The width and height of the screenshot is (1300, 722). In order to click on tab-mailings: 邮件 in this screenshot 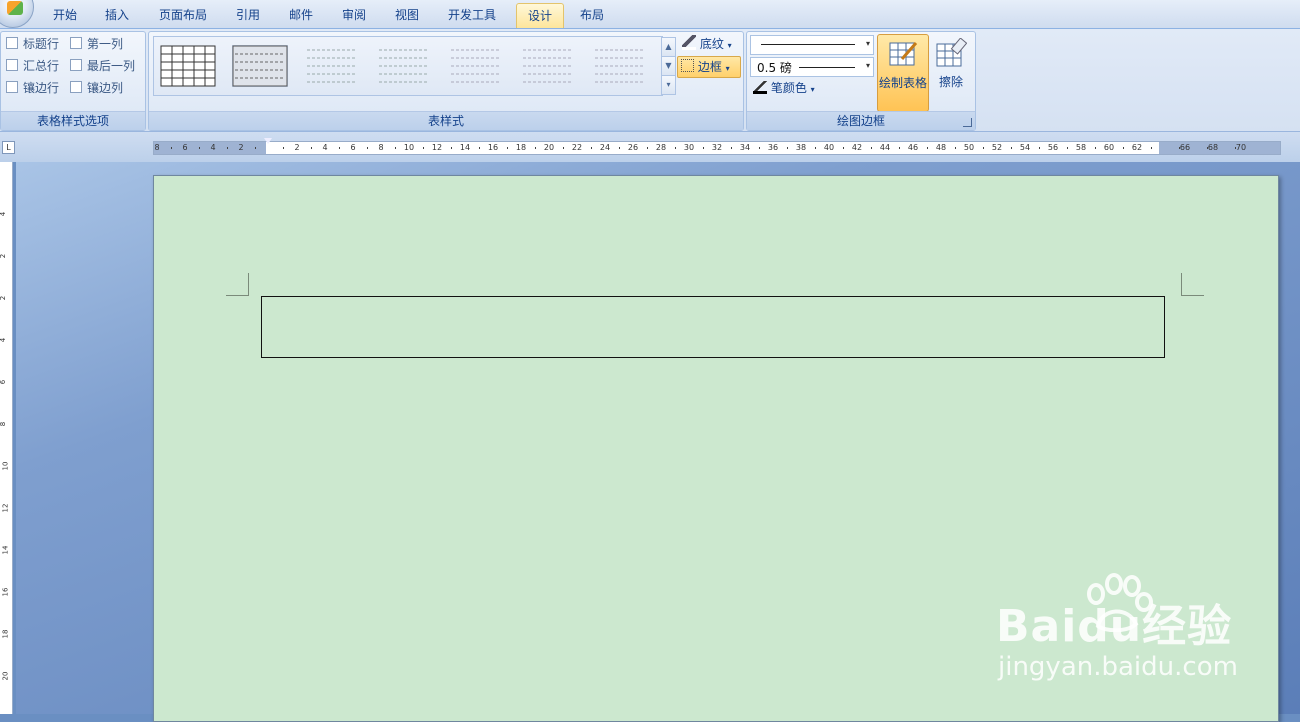, I will do `click(301, 15)`.